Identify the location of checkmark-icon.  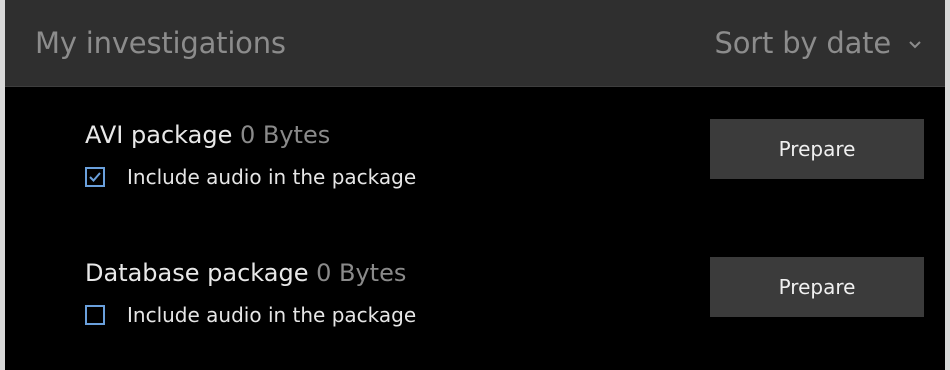
(95, 177).